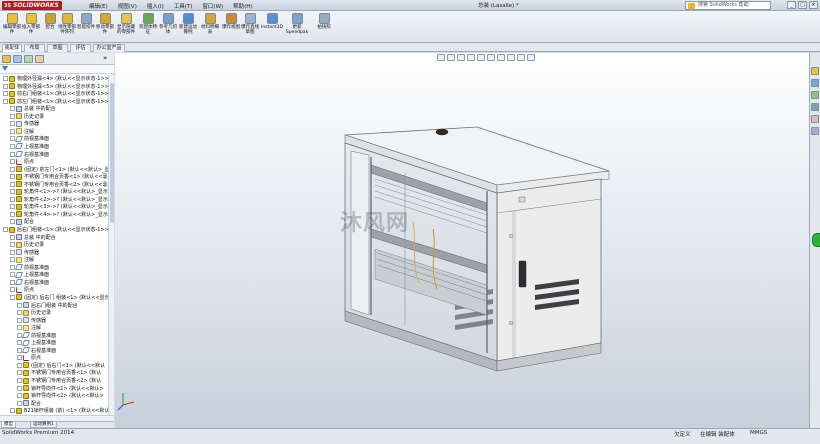 The height and width of the screenshot is (444, 820). What do you see at coordinates (28, 59) in the screenshot?
I see `configuration-manager-icon` at bounding box center [28, 59].